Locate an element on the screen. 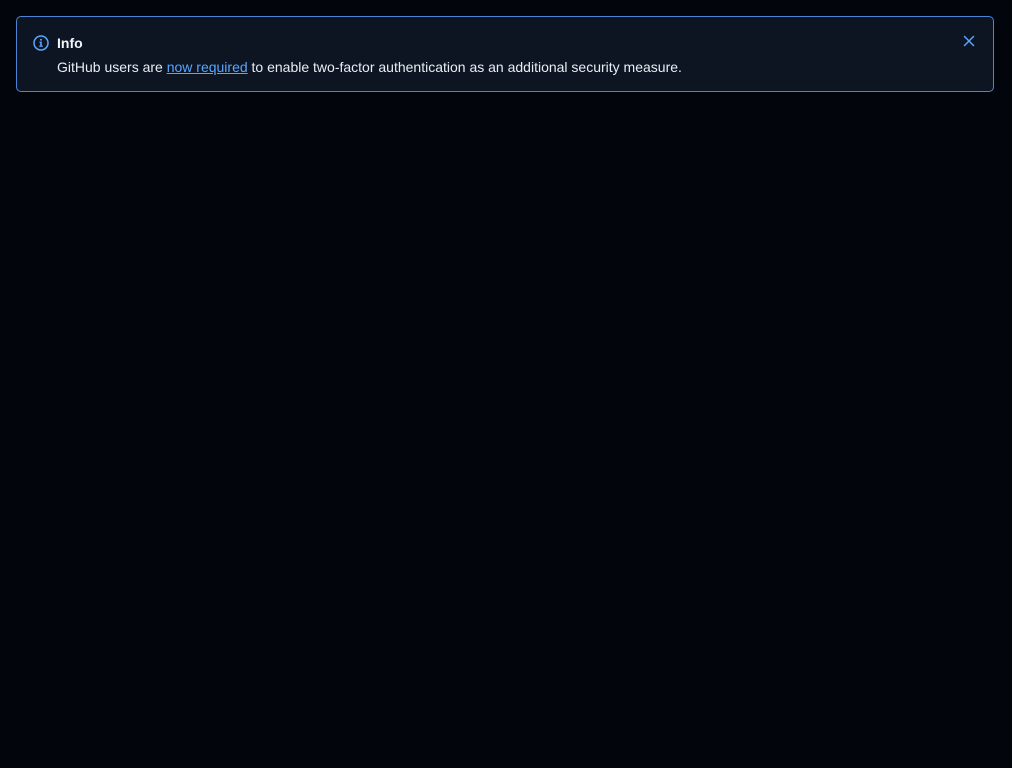  info-icon is located at coordinates (41, 43).